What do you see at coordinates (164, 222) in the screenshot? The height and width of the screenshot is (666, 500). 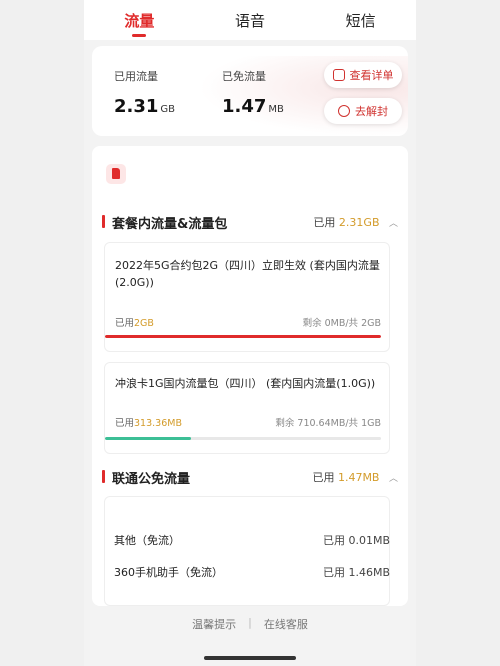 I see `package-section-title: 套餐内流量&流量包` at bounding box center [164, 222].